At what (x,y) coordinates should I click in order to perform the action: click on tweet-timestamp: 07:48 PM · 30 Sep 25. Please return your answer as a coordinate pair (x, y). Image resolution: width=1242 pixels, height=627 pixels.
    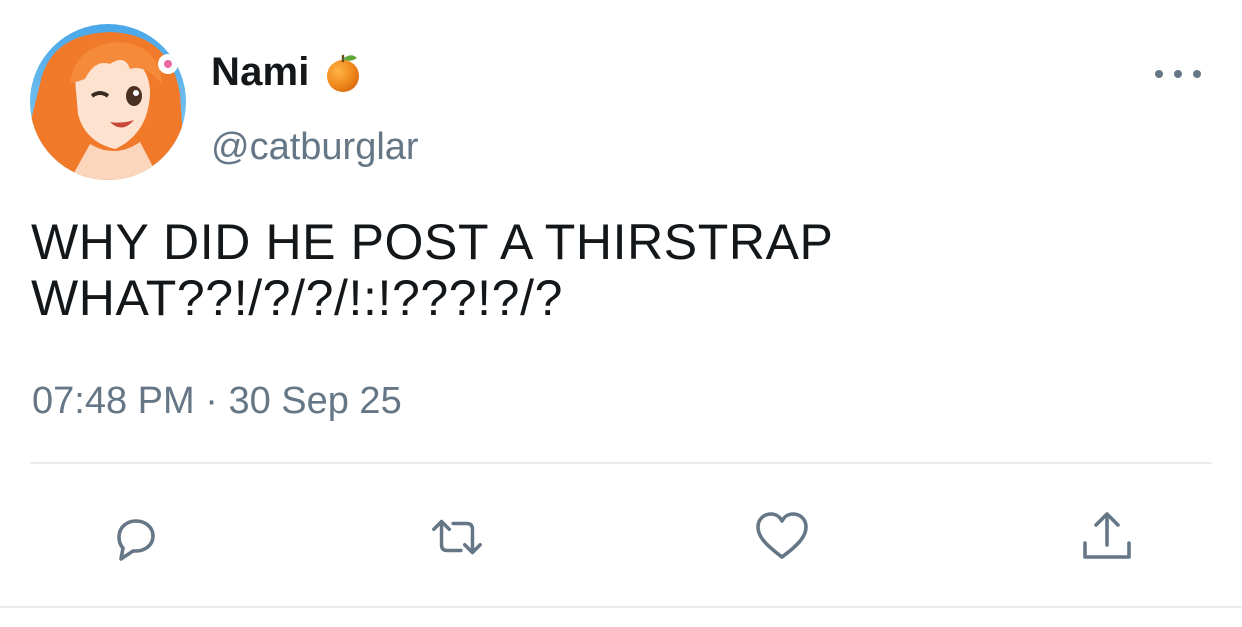
    Looking at the image, I should click on (217, 401).